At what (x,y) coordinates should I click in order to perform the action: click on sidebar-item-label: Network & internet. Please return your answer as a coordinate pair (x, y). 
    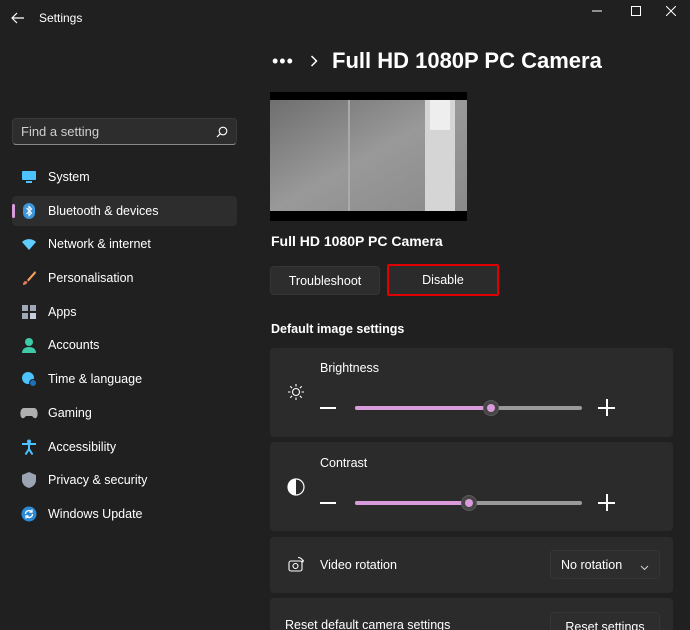
    Looking at the image, I should click on (99, 244).